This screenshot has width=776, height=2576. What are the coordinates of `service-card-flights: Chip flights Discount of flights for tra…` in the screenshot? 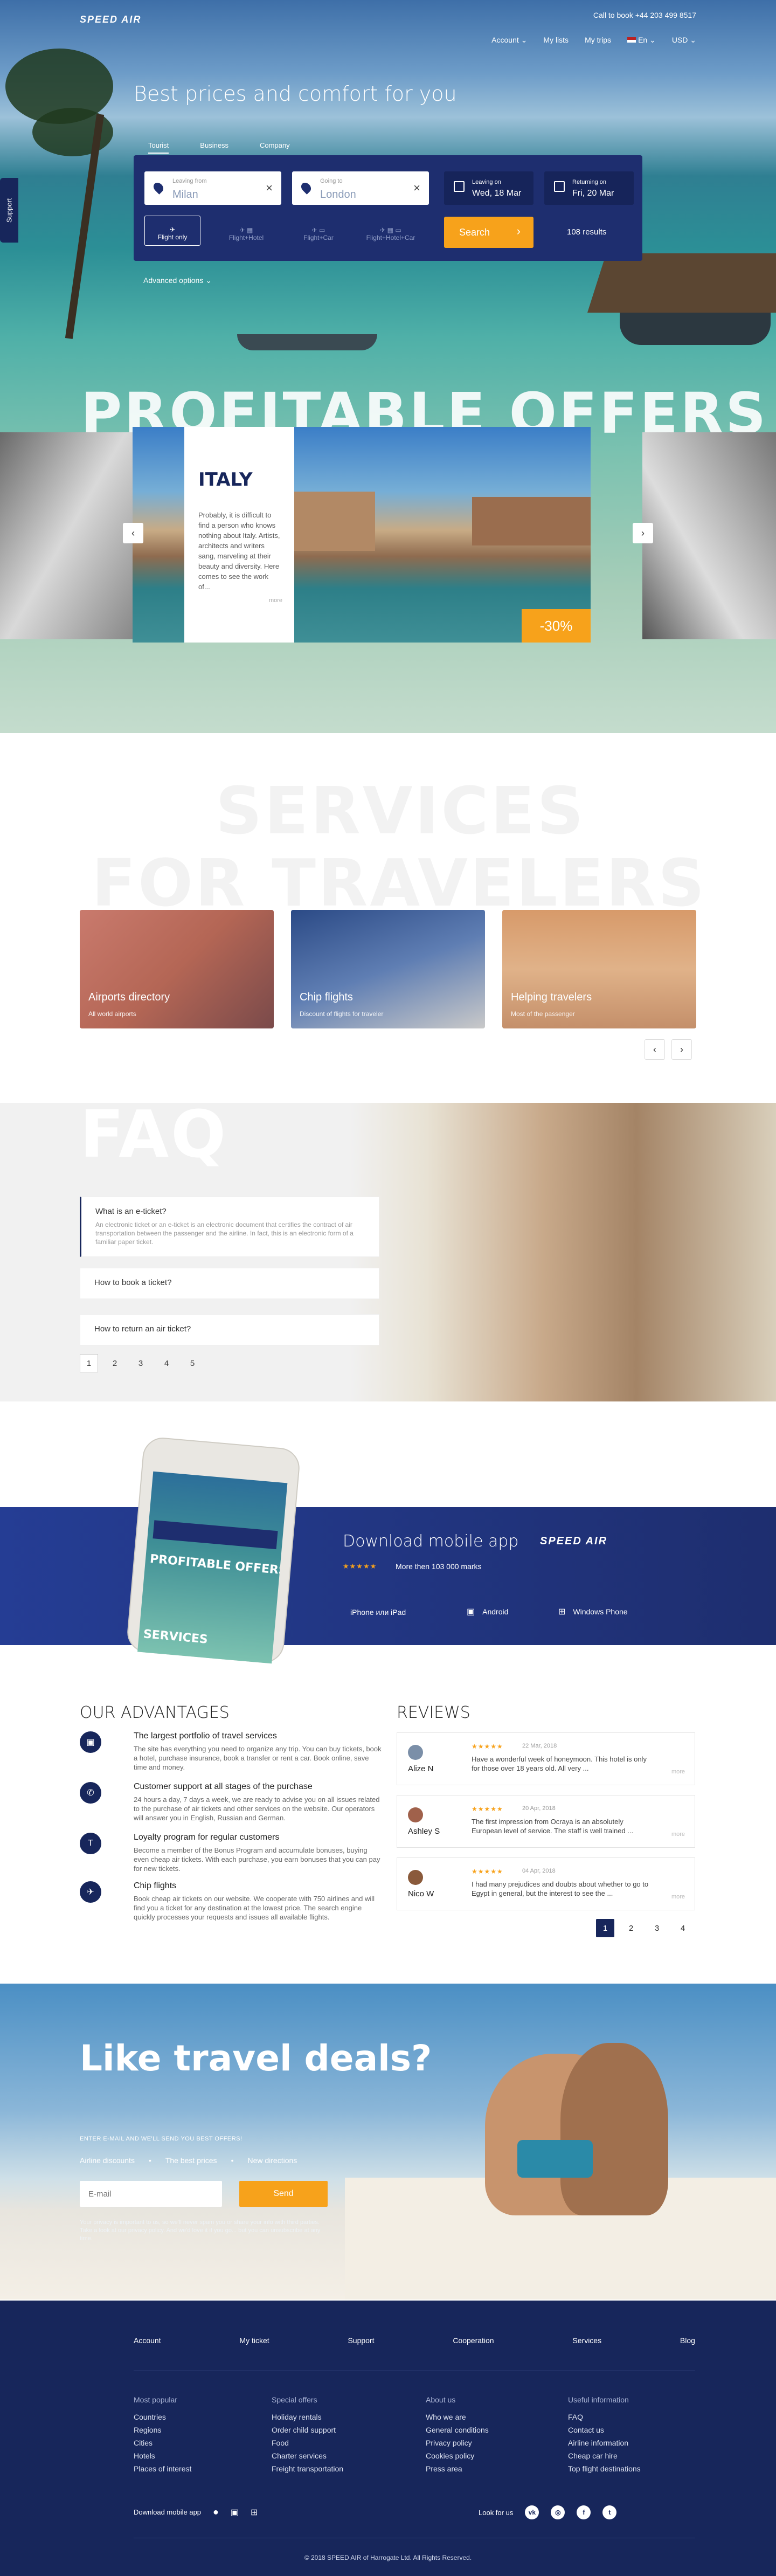 It's located at (388, 969).